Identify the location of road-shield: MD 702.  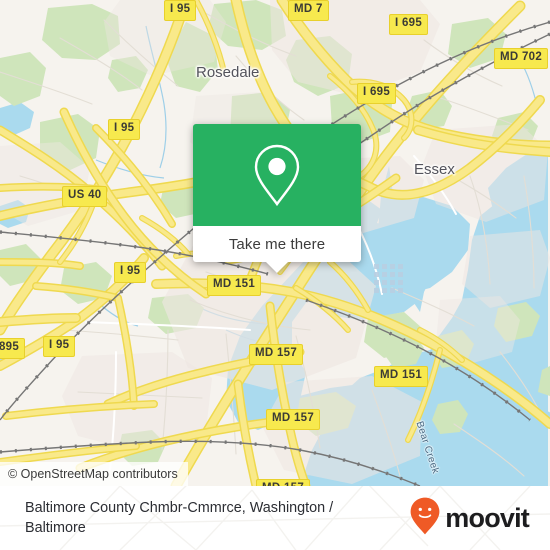
(521, 58).